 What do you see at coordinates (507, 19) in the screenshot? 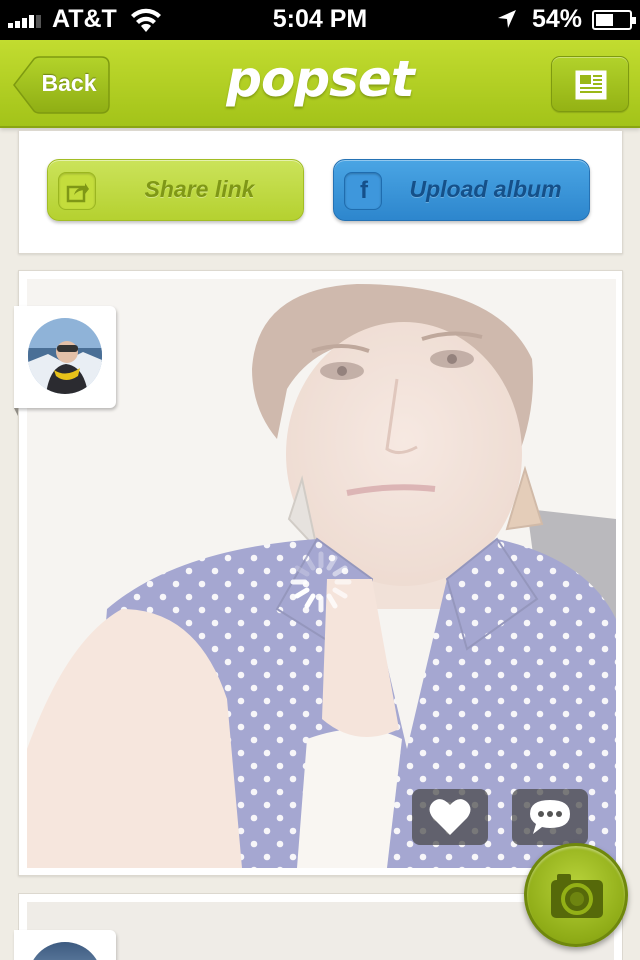
I see `location-arrow-icon` at bounding box center [507, 19].